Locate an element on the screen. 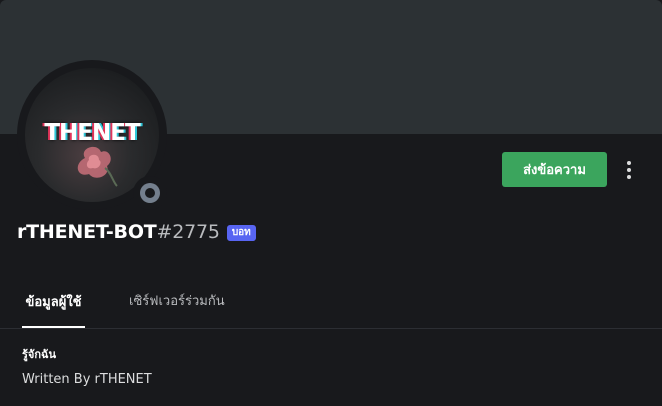 The image size is (662, 406). avatar-logo-text: THENET is located at coordinates (92, 133).